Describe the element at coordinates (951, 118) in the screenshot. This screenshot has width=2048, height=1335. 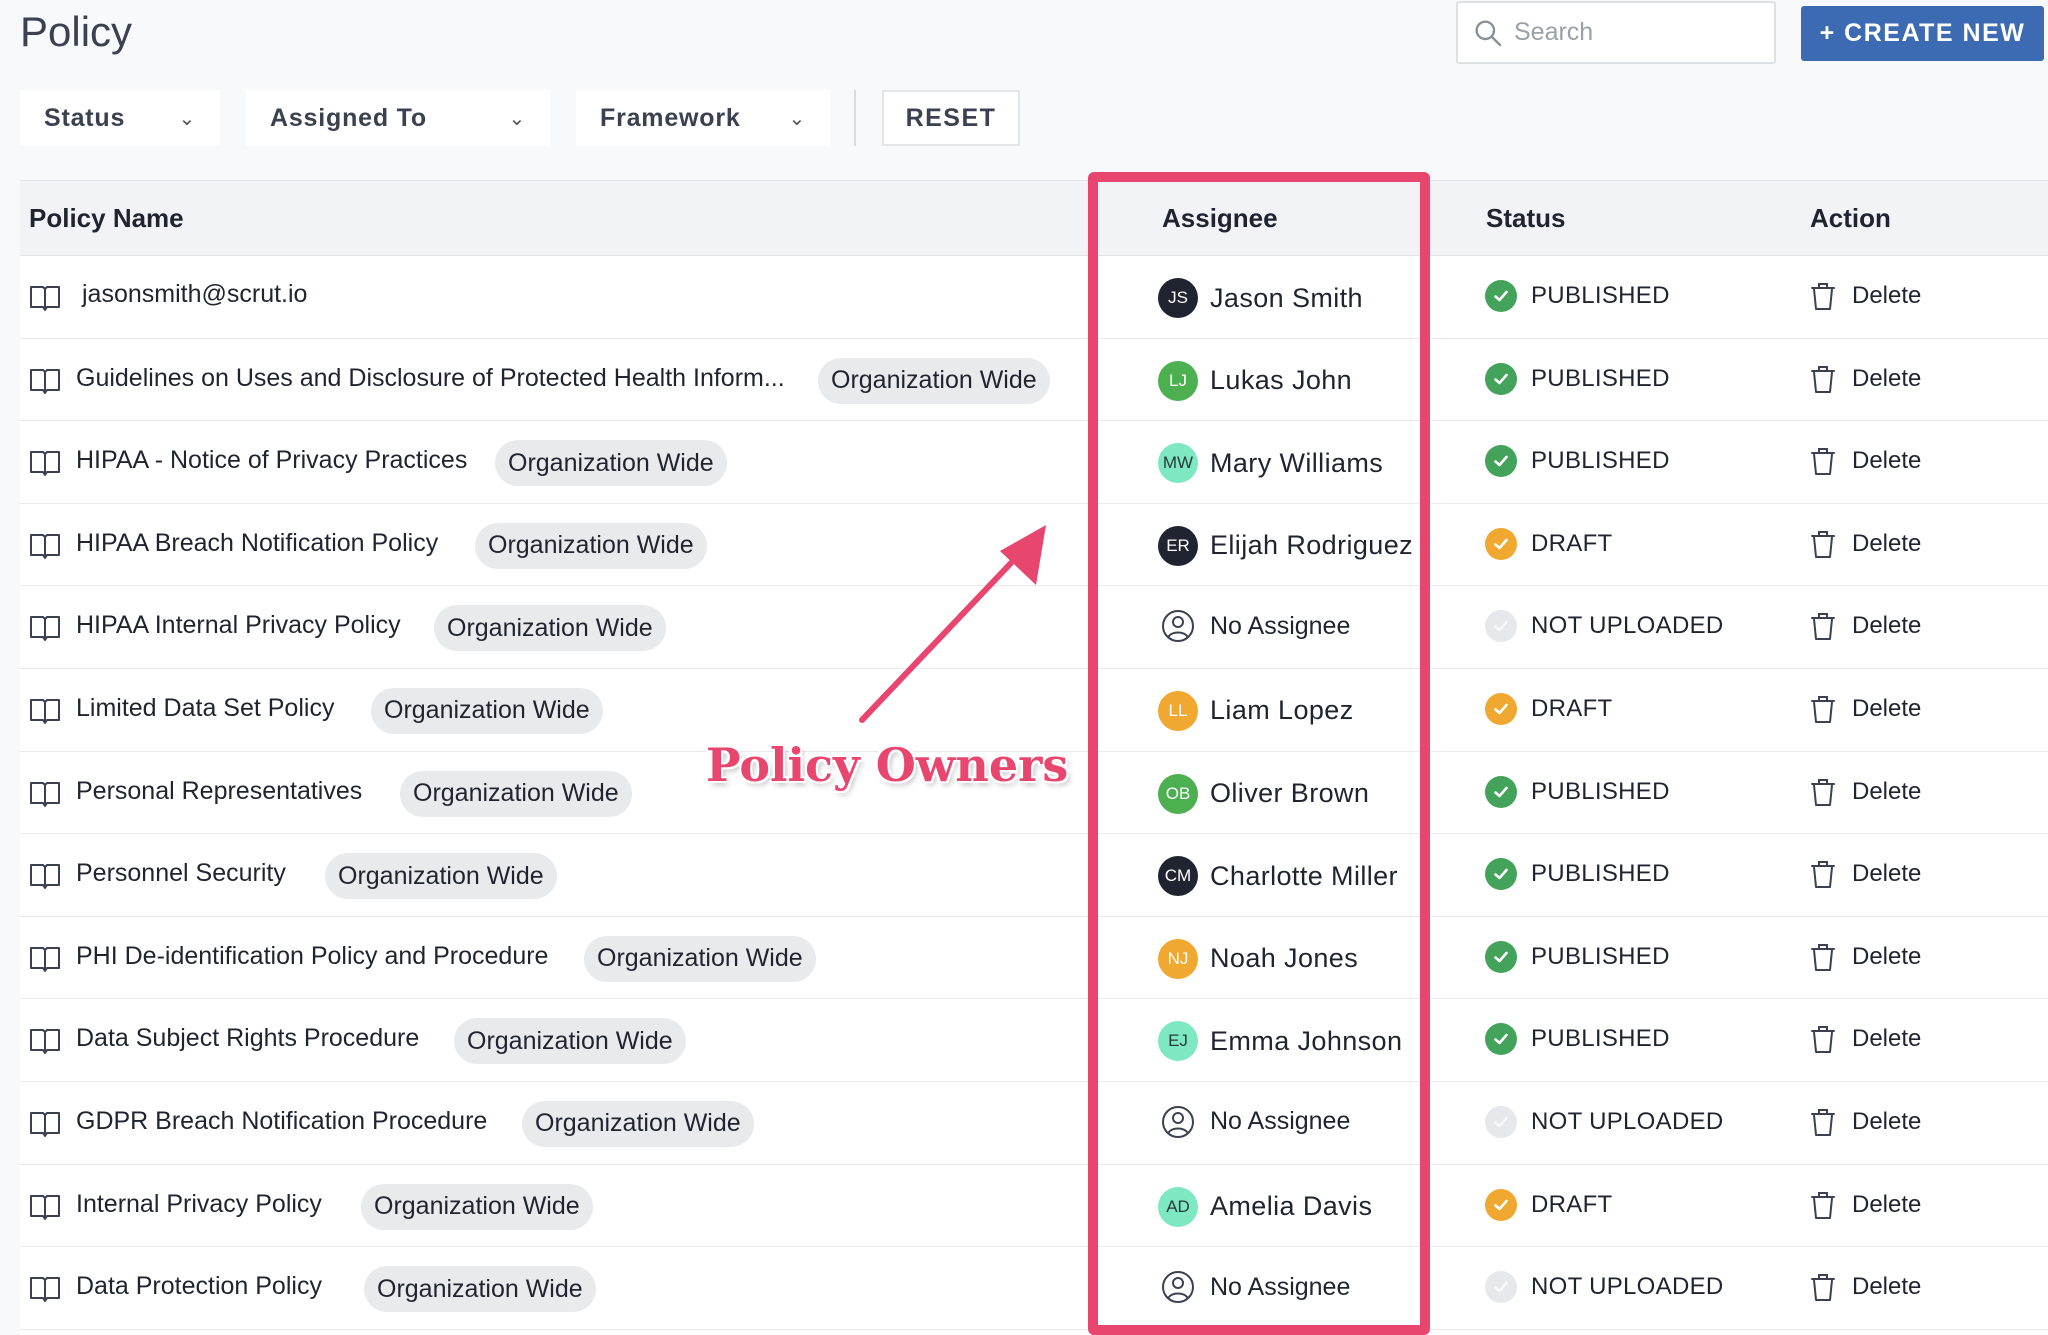
I see `reset-button: RESET` at that location.